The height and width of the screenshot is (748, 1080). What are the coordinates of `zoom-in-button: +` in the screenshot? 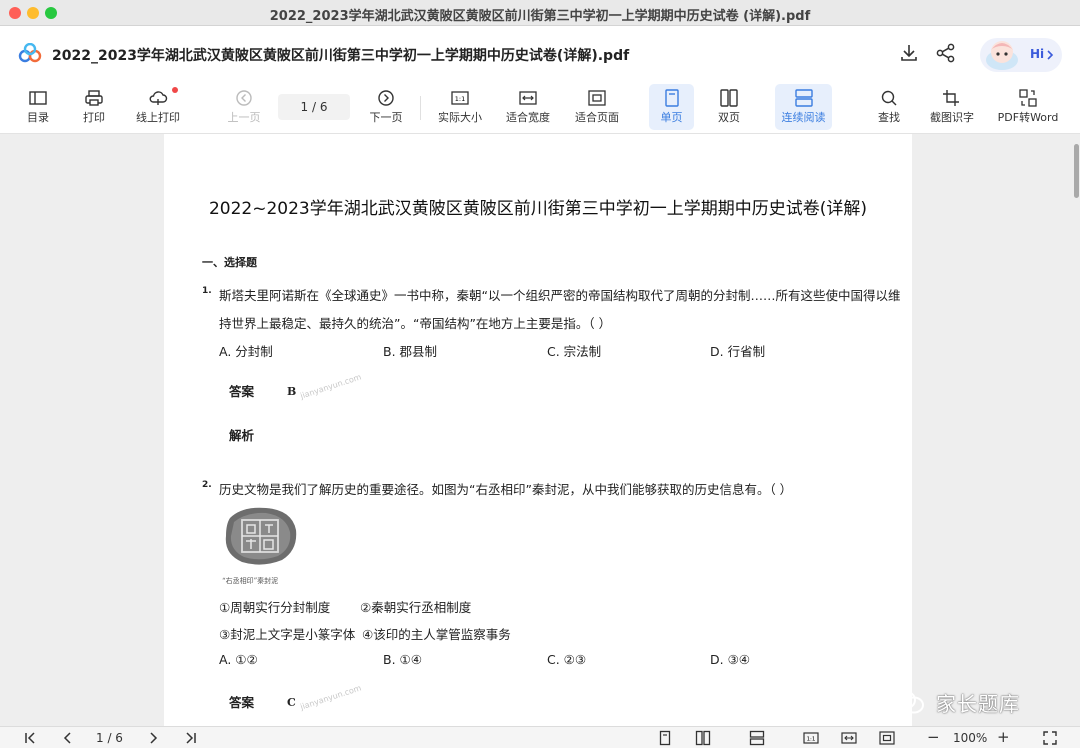 It's located at (1003, 737).